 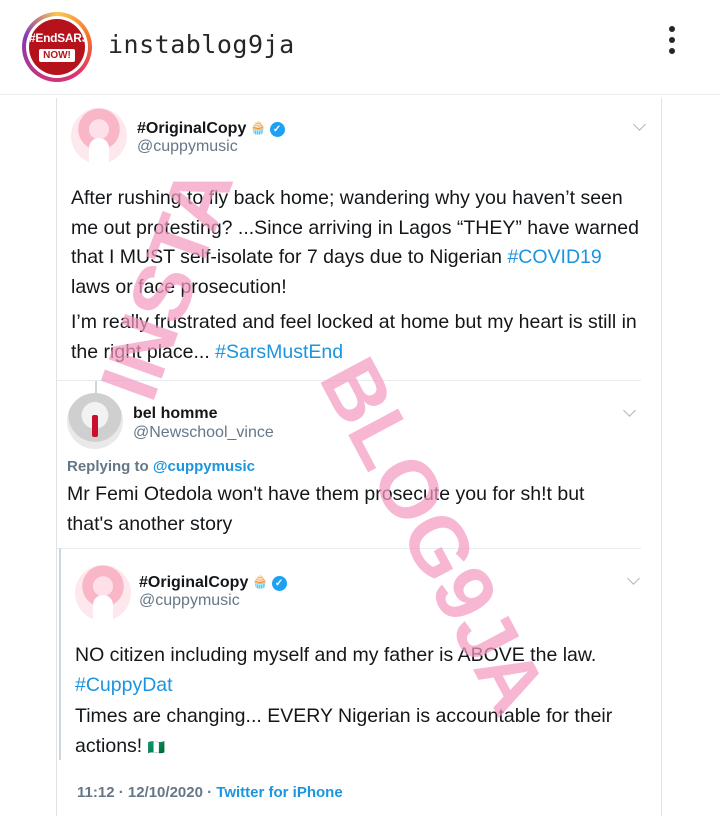 I want to click on reply-author-name: bel homme, so click(x=175, y=413).